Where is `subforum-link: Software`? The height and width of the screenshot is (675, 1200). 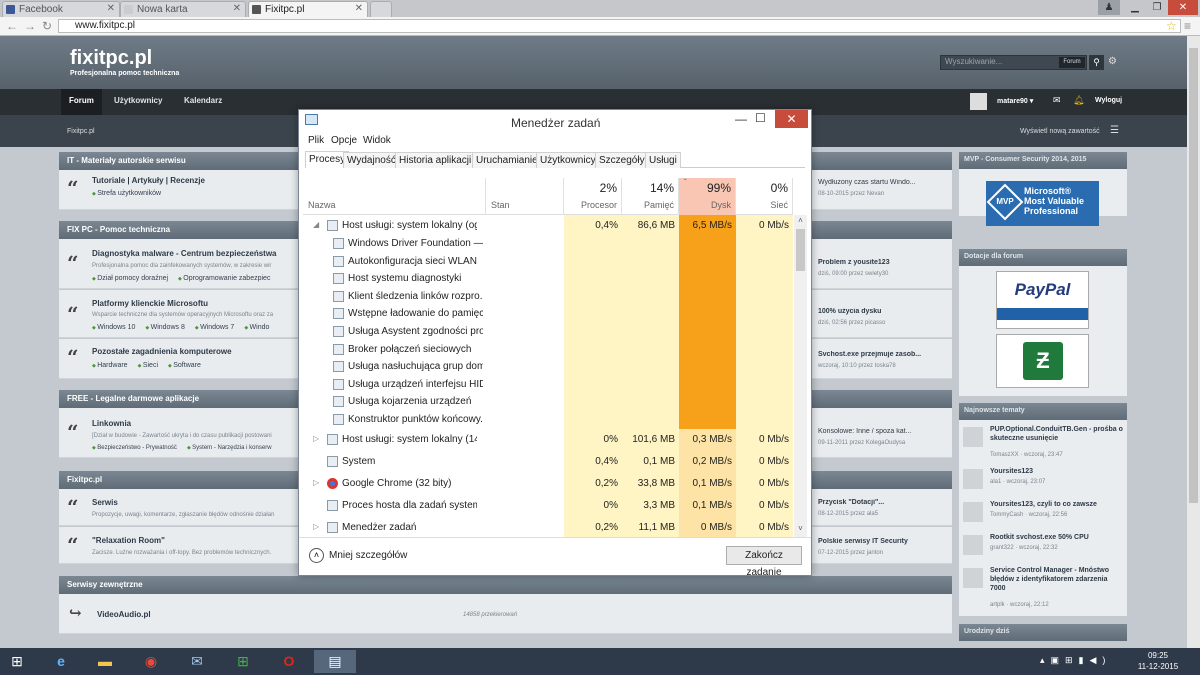 subforum-link: Software is located at coordinates (184, 365).